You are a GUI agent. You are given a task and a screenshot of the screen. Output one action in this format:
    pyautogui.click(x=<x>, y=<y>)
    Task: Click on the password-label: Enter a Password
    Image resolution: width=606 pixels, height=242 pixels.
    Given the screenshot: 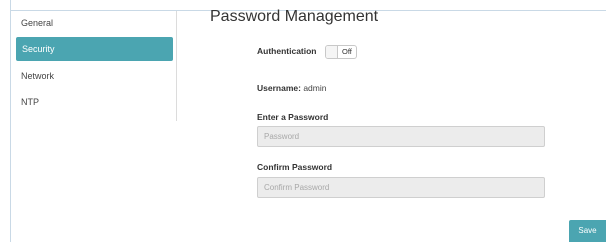 What is the action you would take?
    pyautogui.click(x=293, y=117)
    